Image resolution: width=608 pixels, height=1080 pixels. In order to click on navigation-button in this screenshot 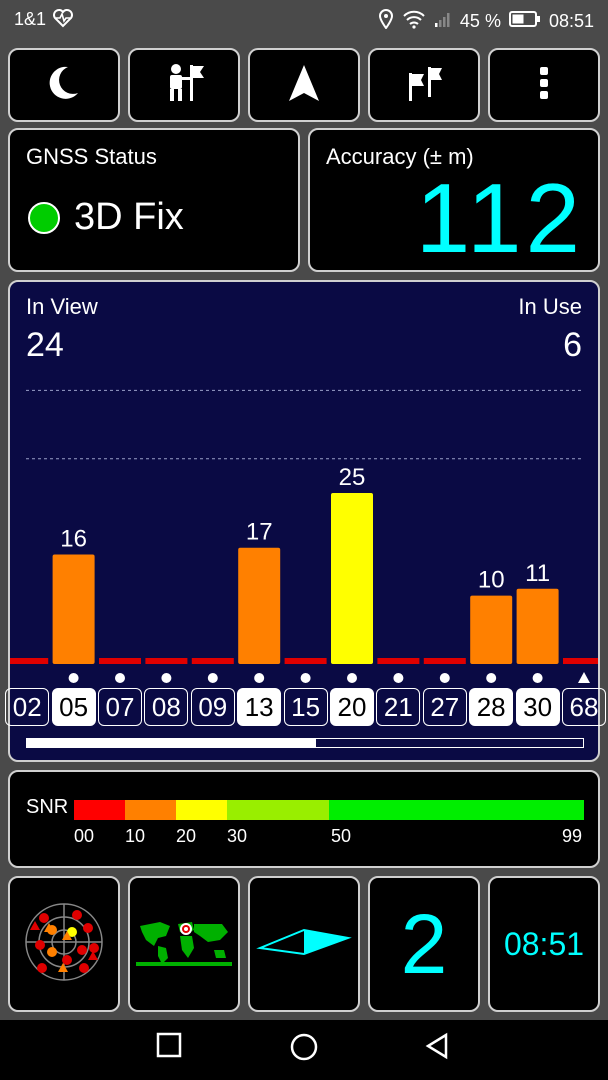, I will do `click(304, 85)`.